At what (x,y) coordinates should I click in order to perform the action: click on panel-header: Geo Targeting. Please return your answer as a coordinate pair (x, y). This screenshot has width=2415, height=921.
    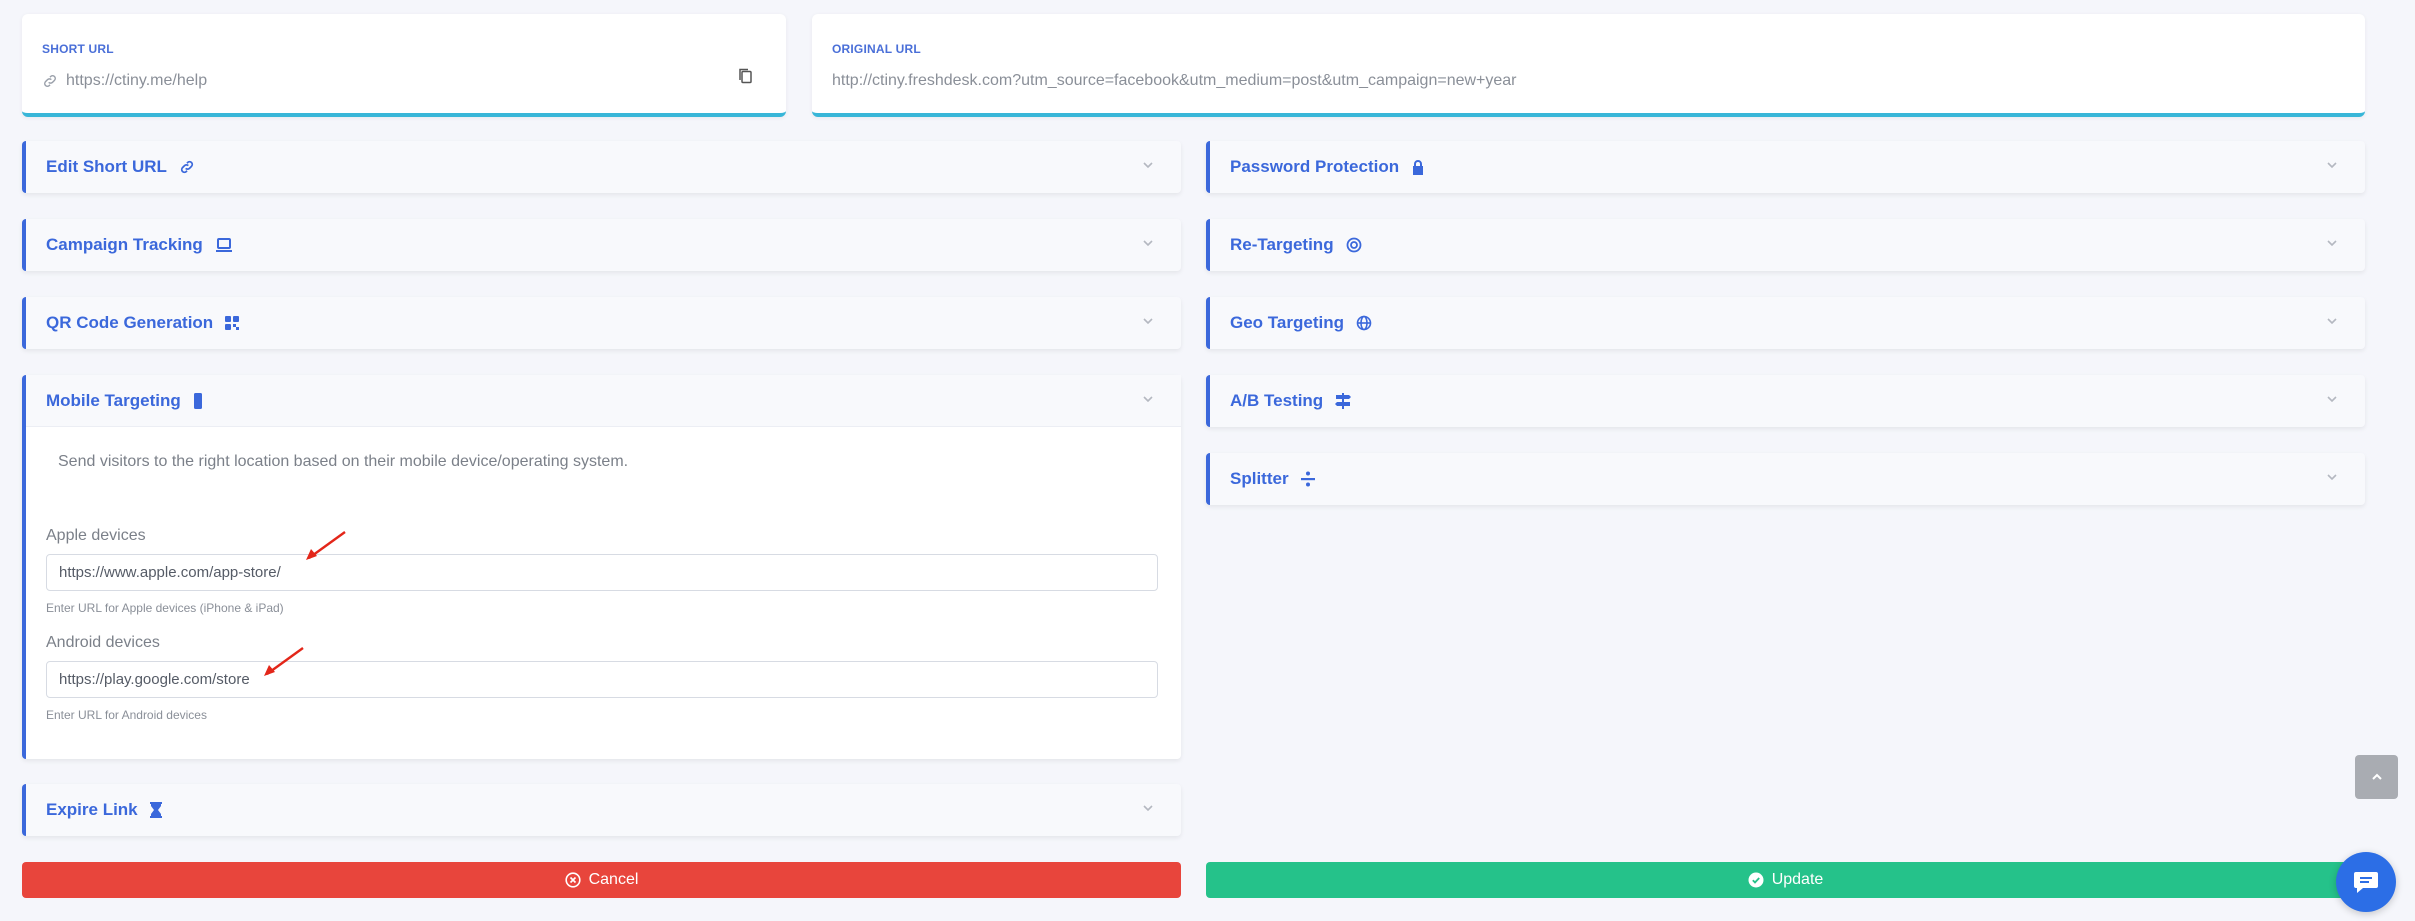
    Looking at the image, I should click on (1787, 323).